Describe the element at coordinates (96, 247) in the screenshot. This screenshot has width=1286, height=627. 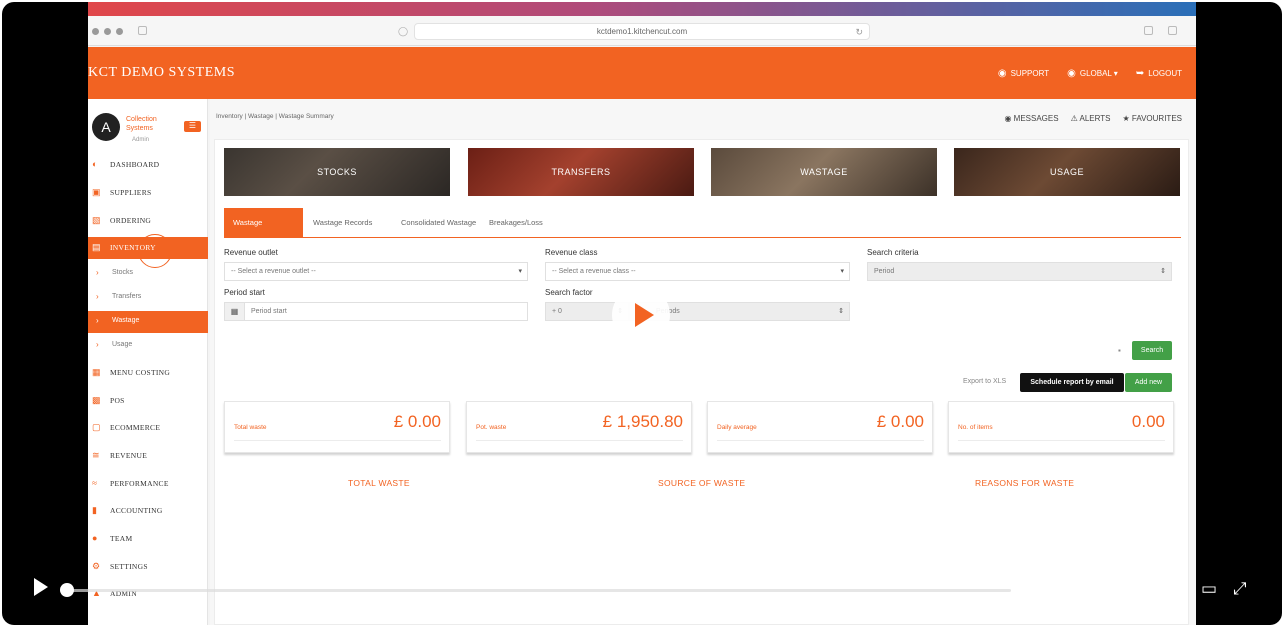
I see `inventory-icon: ▤` at that location.